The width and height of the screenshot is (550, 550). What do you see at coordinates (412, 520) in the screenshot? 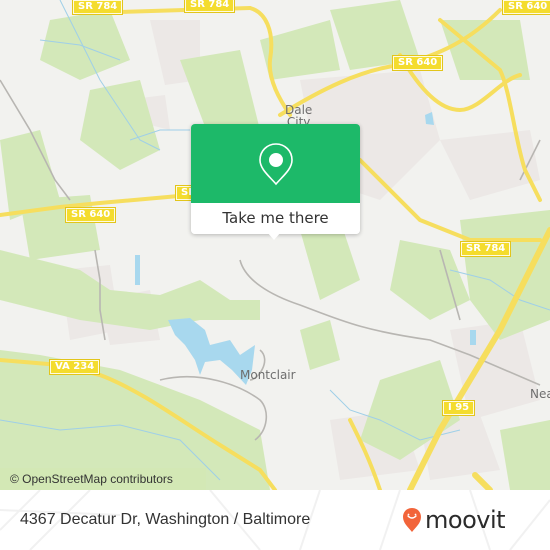
I see `moovit-pin-icon` at bounding box center [412, 520].